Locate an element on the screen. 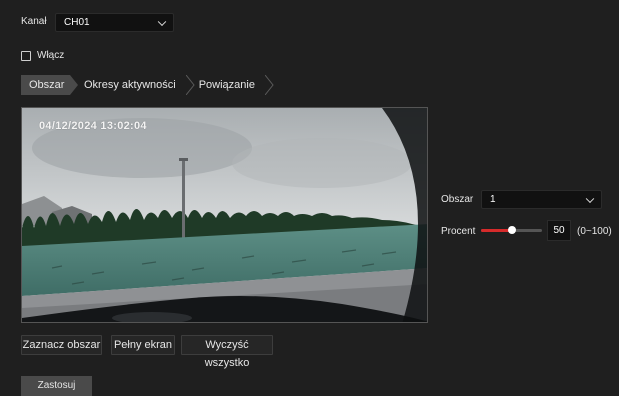  percent-slider-knob is located at coordinates (511, 230).